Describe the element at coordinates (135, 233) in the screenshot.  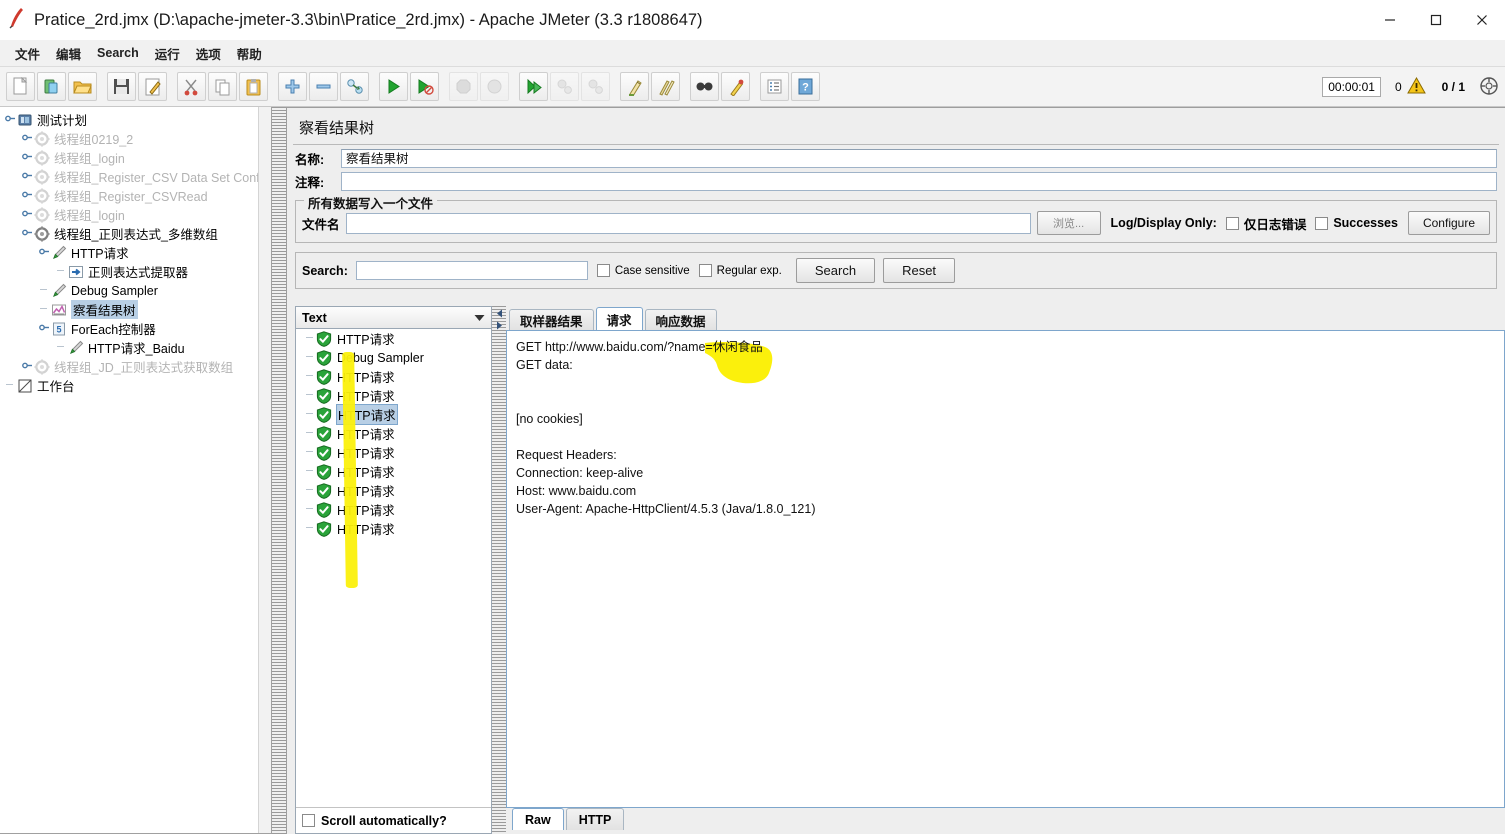
I see `tree-node: 线程组_正则表达式_多维数组` at that location.